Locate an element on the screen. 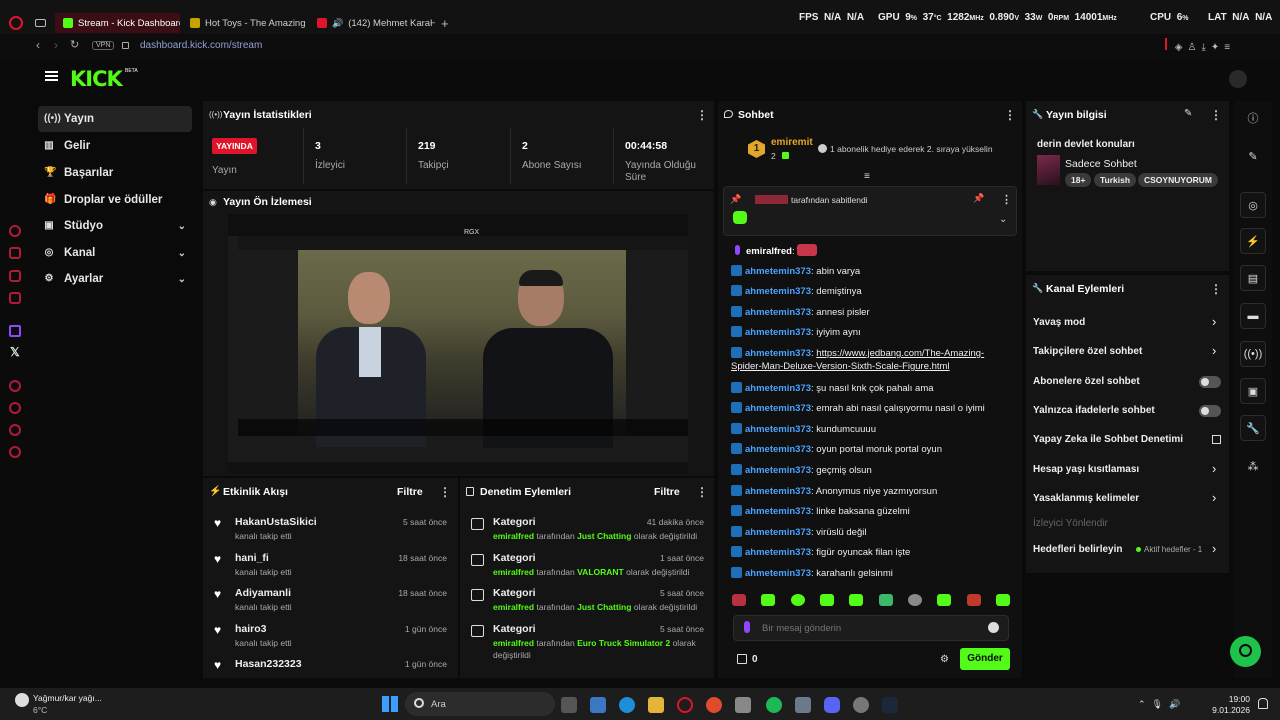 This screenshot has width=1280, height=720. nav-item-1: ▥ Gelir is located at coordinates (115, 146).